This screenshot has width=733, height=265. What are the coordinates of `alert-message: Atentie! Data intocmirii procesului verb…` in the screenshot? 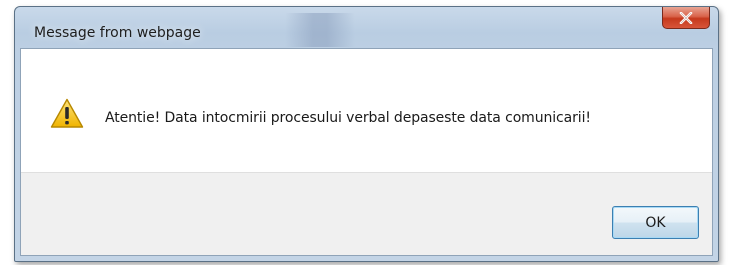 It's located at (348, 118).